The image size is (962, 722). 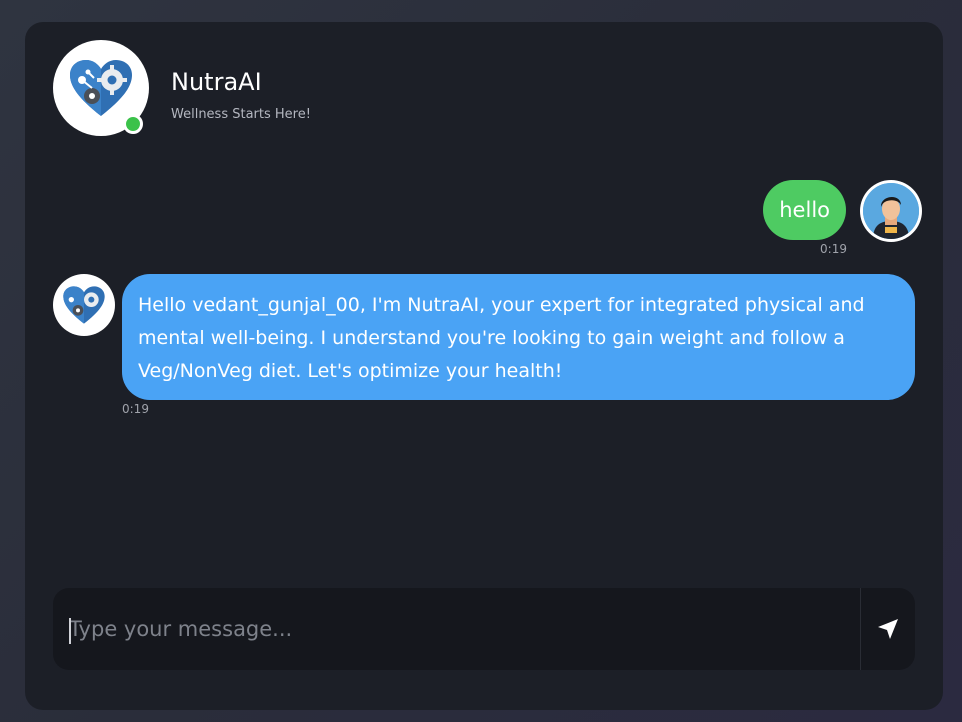 I want to click on user-avatar-icon, so click(x=891, y=211).